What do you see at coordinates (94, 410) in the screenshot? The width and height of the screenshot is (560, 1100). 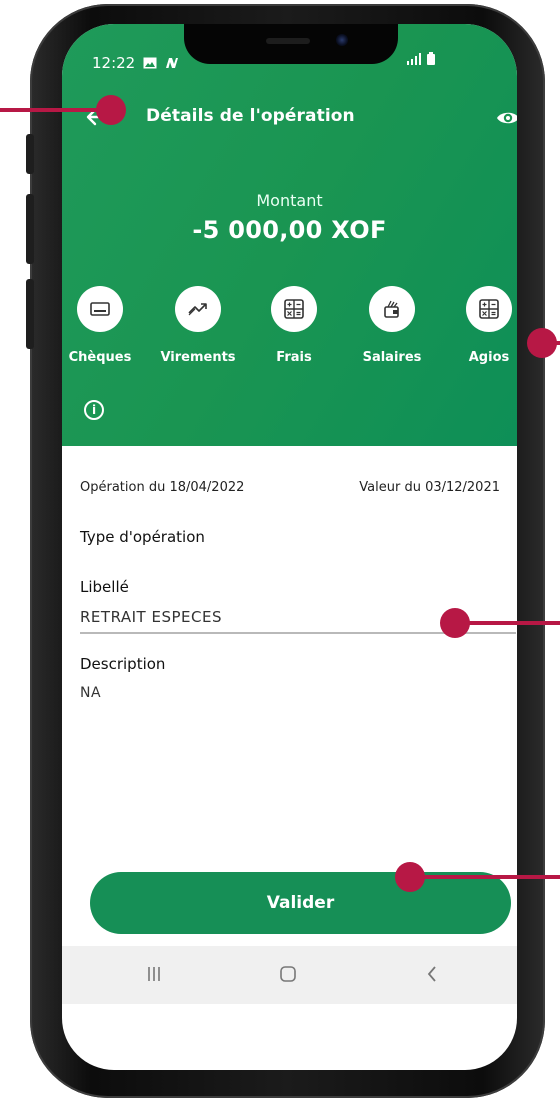 I see `info-icon: i` at bounding box center [94, 410].